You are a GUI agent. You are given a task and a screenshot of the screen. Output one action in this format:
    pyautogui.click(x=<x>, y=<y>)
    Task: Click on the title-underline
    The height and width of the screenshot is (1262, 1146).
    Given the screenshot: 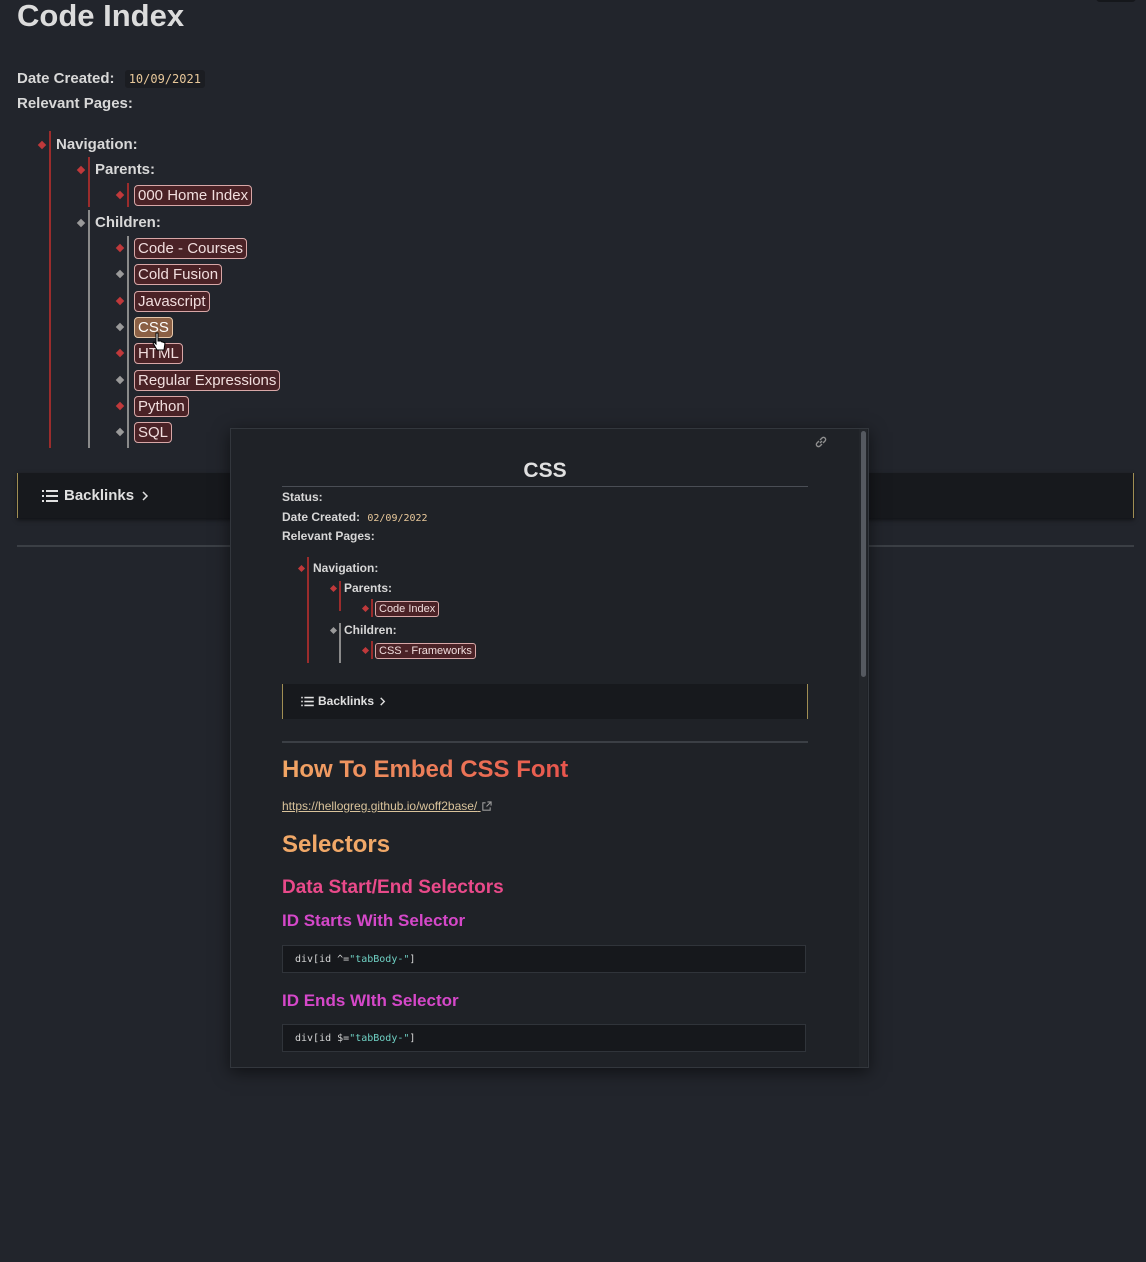 What is the action you would take?
    pyautogui.click(x=545, y=486)
    